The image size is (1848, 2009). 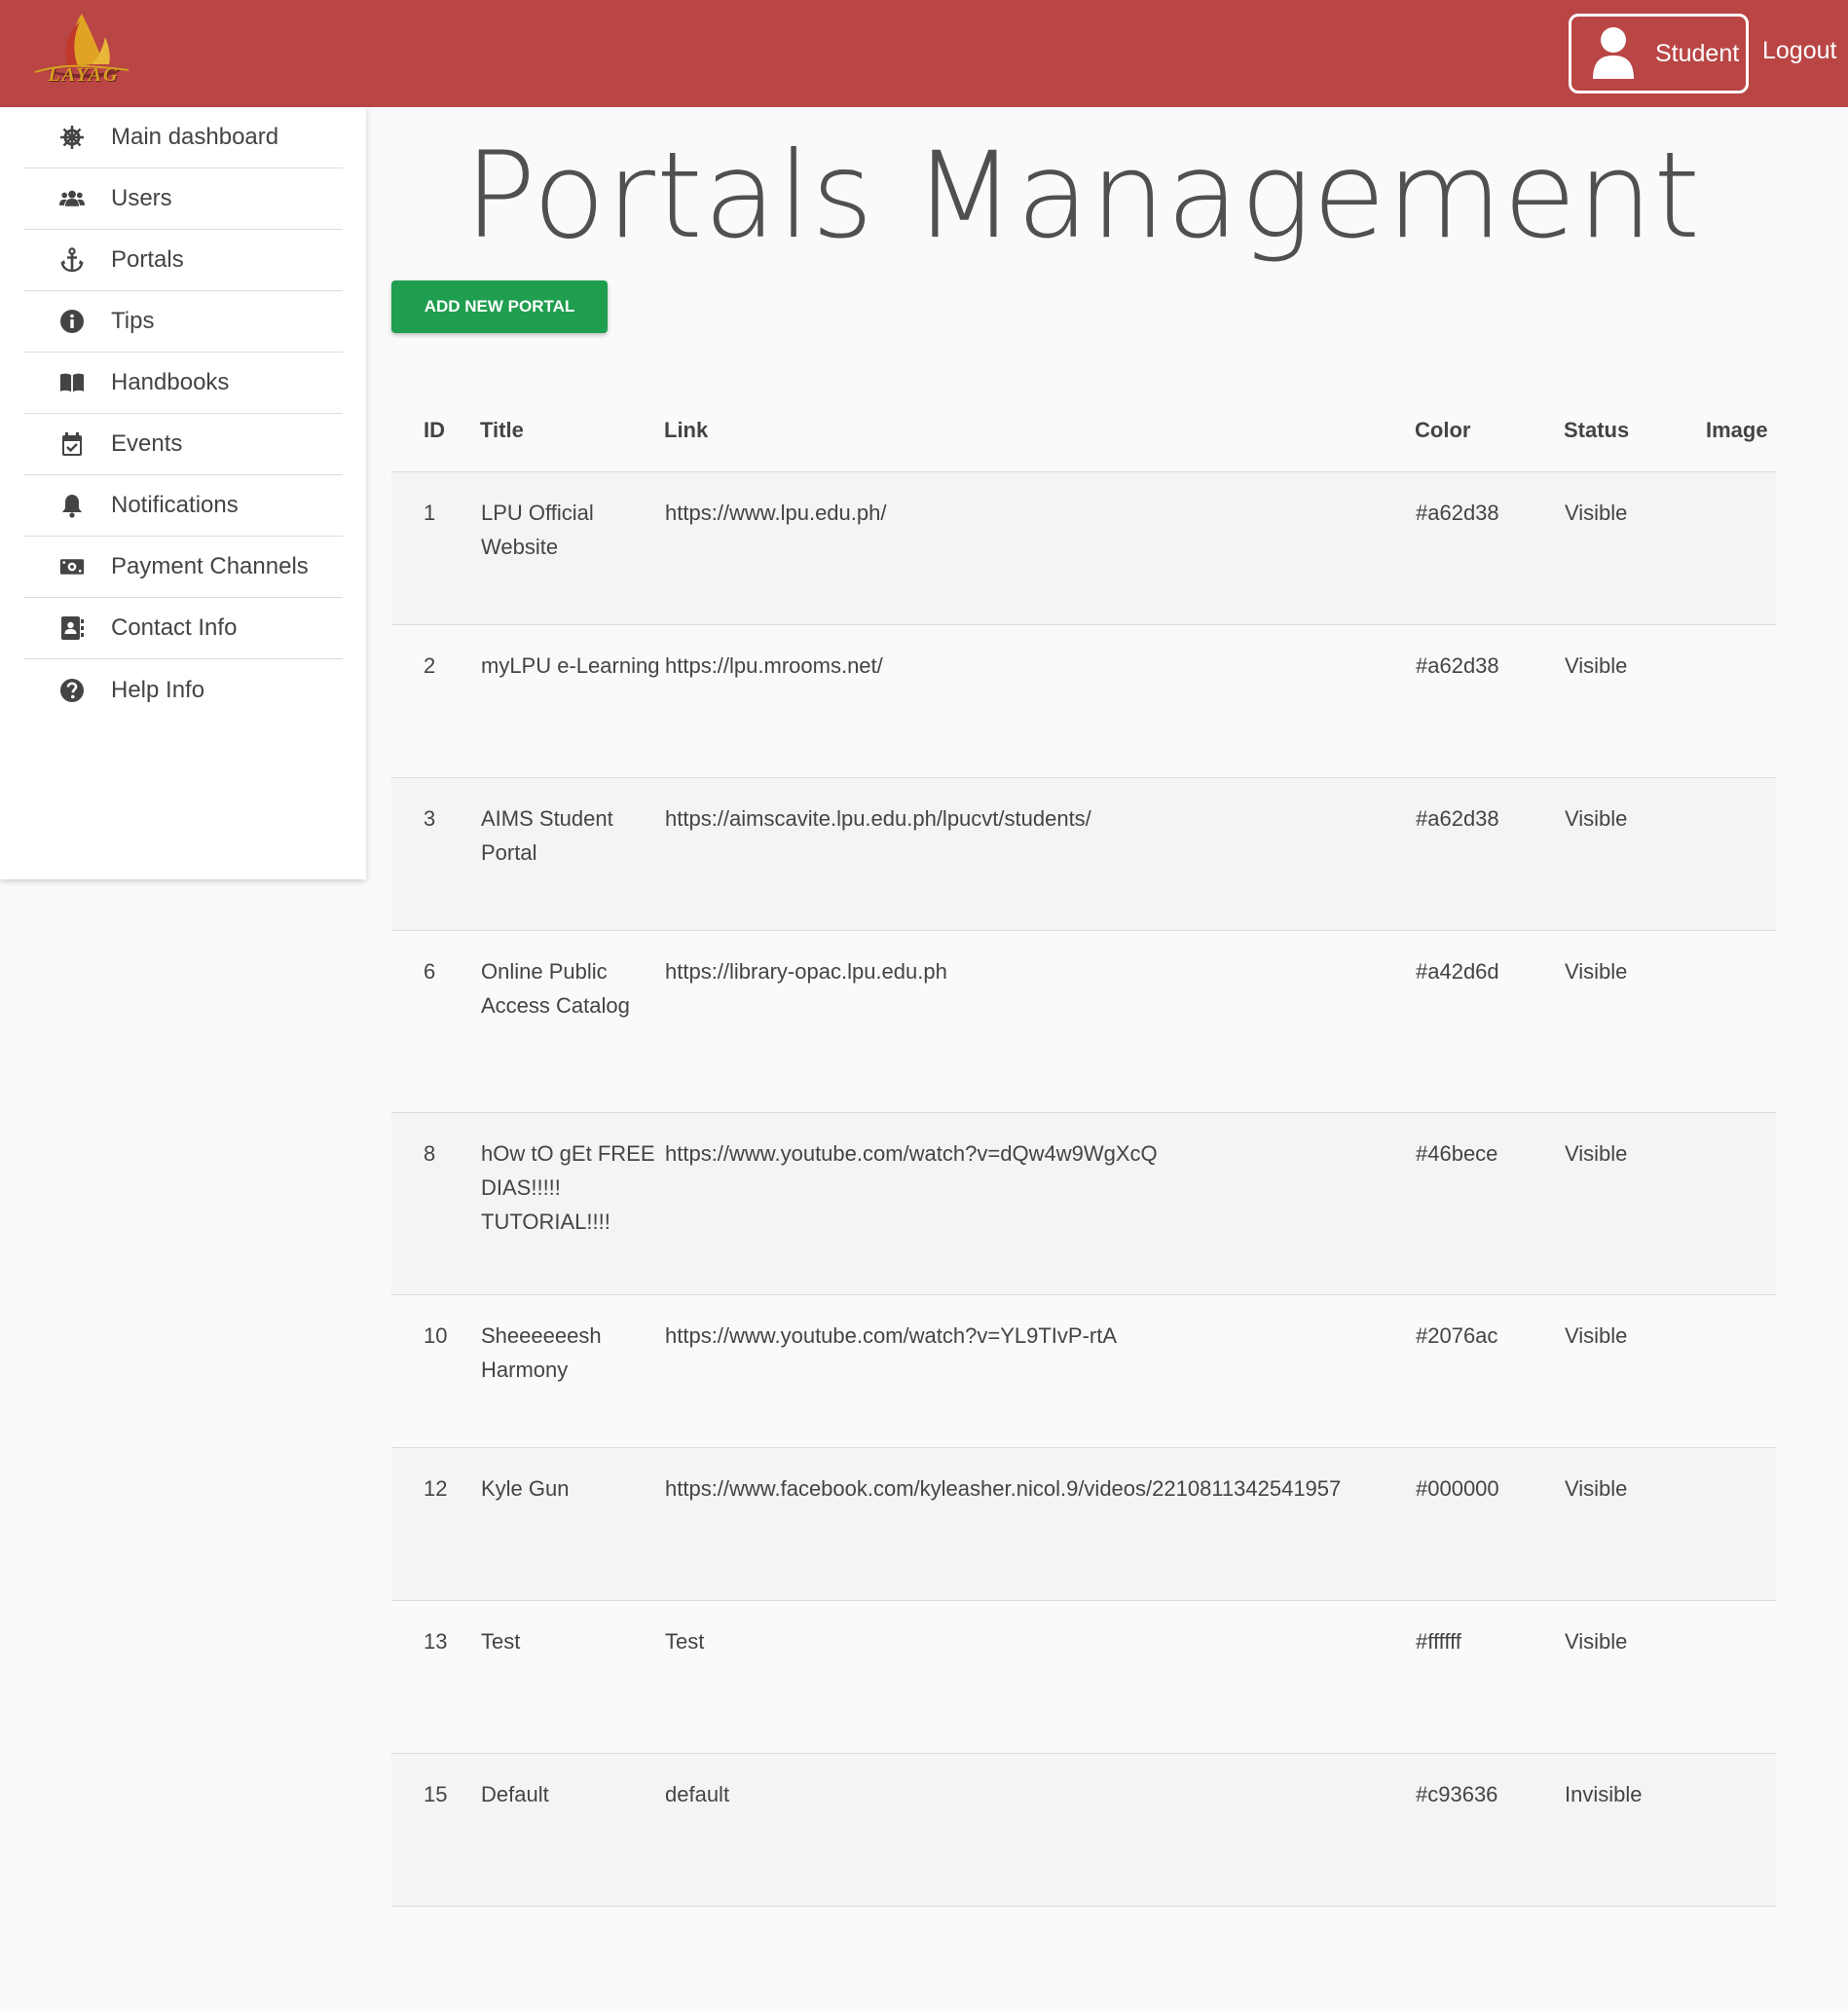 I want to click on cell-id: 1, so click(x=435, y=548).